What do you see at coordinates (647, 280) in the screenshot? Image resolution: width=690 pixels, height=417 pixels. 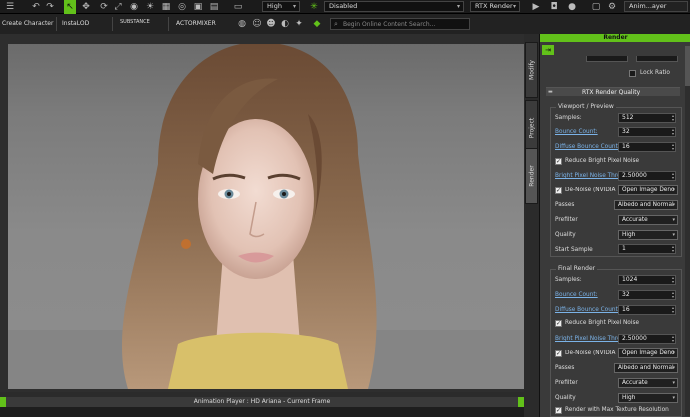 I see `final-samples-field: 1024 ▴ ▾` at bounding box center [647, 280].